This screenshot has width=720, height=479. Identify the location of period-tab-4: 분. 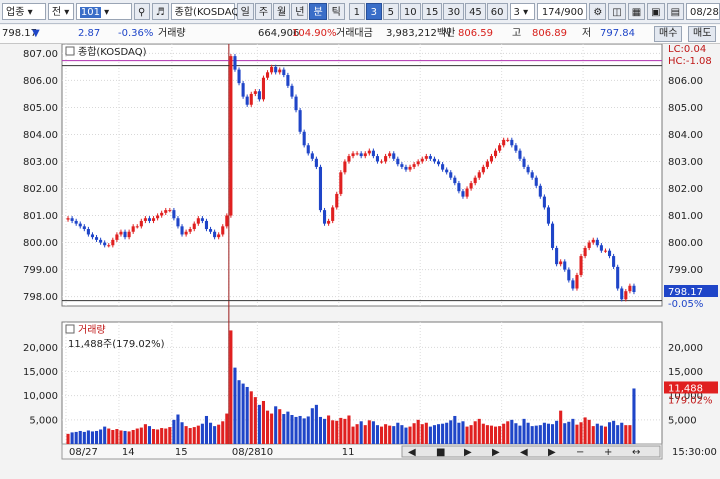
(318, 11).